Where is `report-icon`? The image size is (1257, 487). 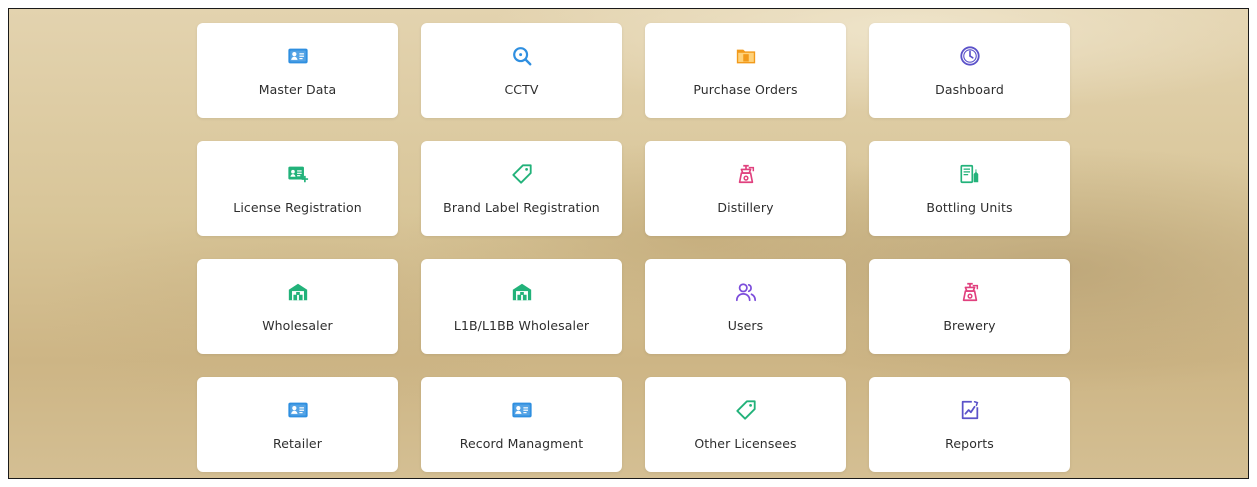
report-icon is located at coordinates (970, 410).